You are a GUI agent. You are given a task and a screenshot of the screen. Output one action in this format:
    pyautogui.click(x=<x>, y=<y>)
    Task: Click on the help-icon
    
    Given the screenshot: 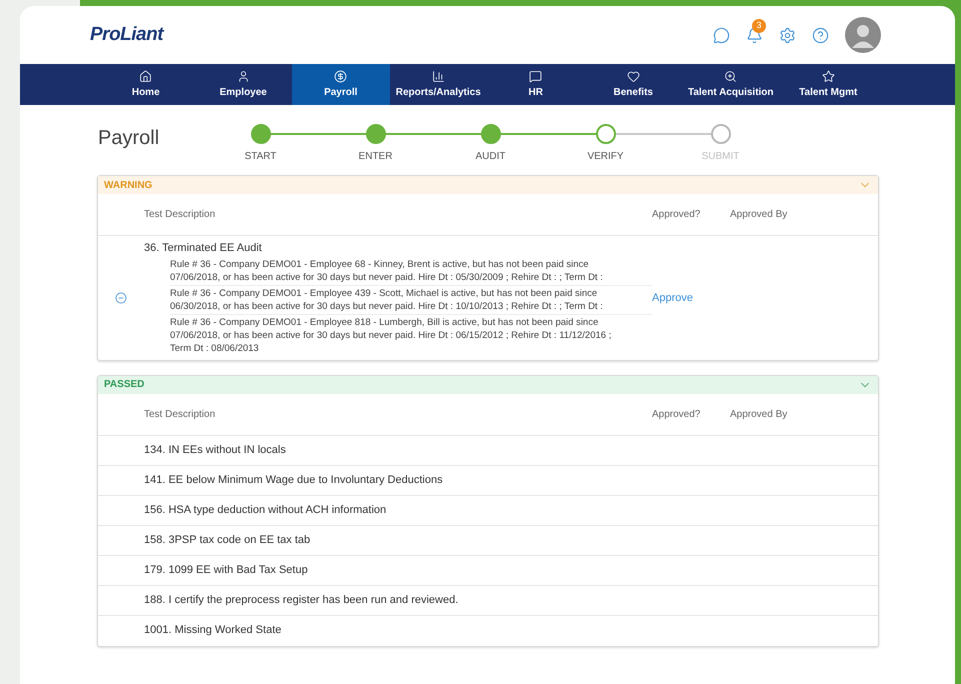 What is the action you would take?
    pyautogui.click(x=820, y=35)
    